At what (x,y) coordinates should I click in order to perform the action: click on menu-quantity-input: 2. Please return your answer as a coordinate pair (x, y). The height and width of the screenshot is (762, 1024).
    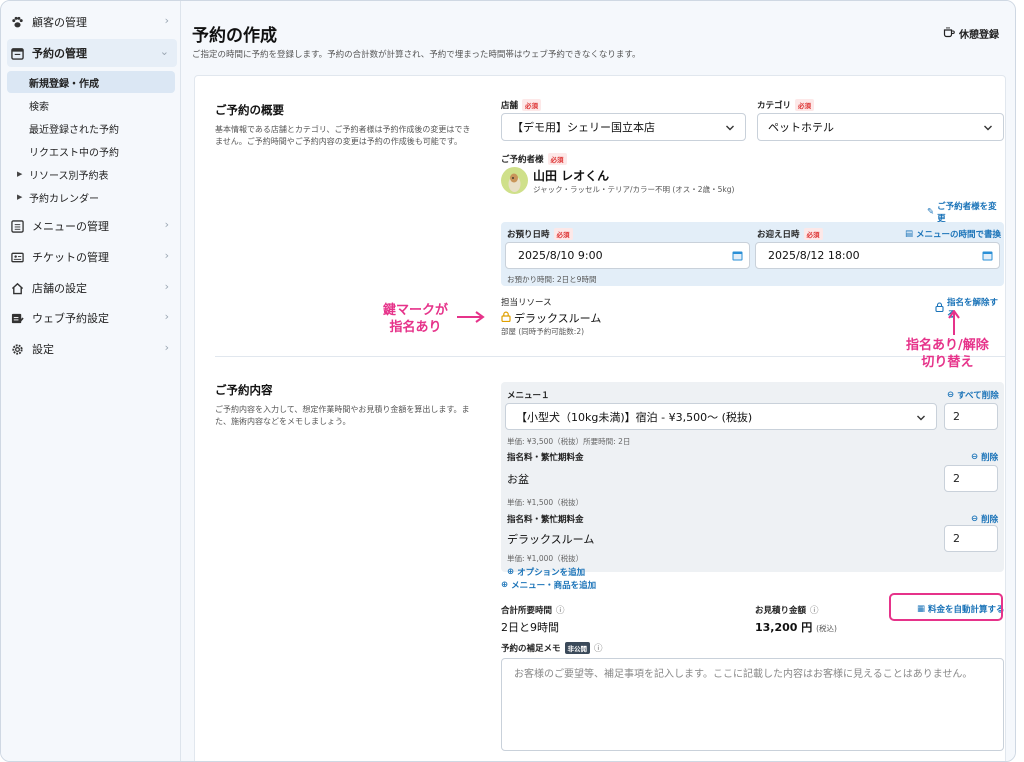
    Looking at the image, I should click on (971, 416).